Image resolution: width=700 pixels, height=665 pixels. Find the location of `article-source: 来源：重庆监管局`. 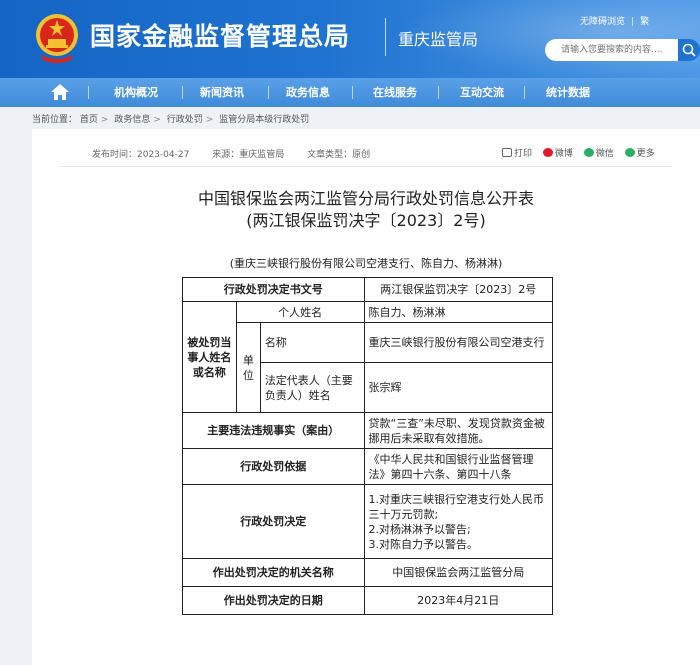

article-source: 来源：重庆监管局 is located at coordinates (248, 155).